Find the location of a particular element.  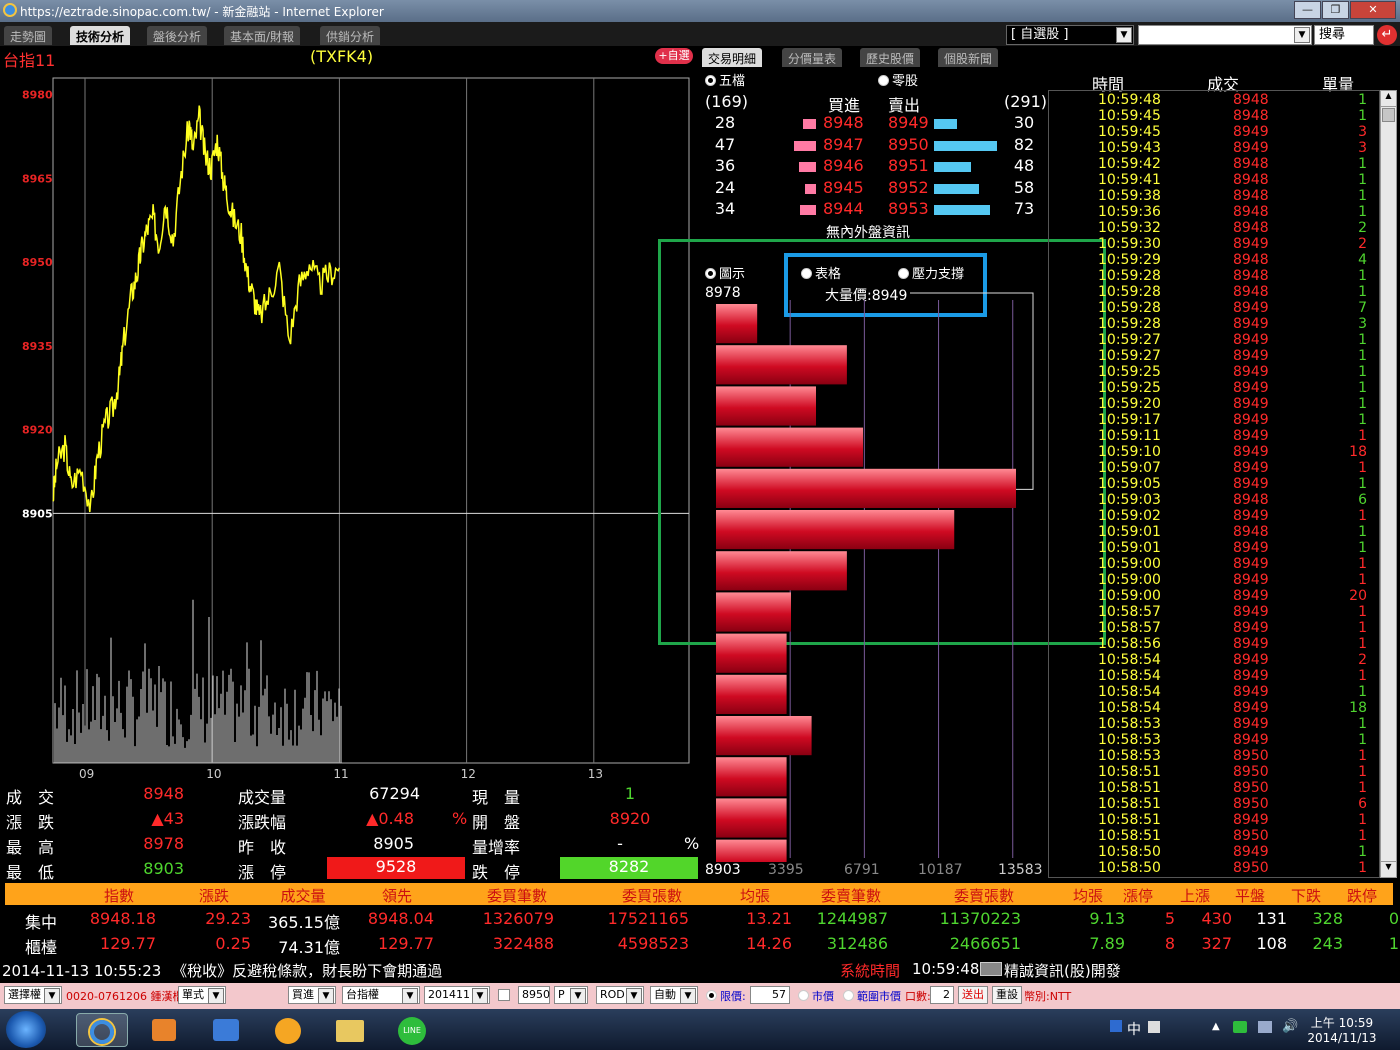

tick-row: 10:59:27 8949 1 is located at coordinates (1214, 356).